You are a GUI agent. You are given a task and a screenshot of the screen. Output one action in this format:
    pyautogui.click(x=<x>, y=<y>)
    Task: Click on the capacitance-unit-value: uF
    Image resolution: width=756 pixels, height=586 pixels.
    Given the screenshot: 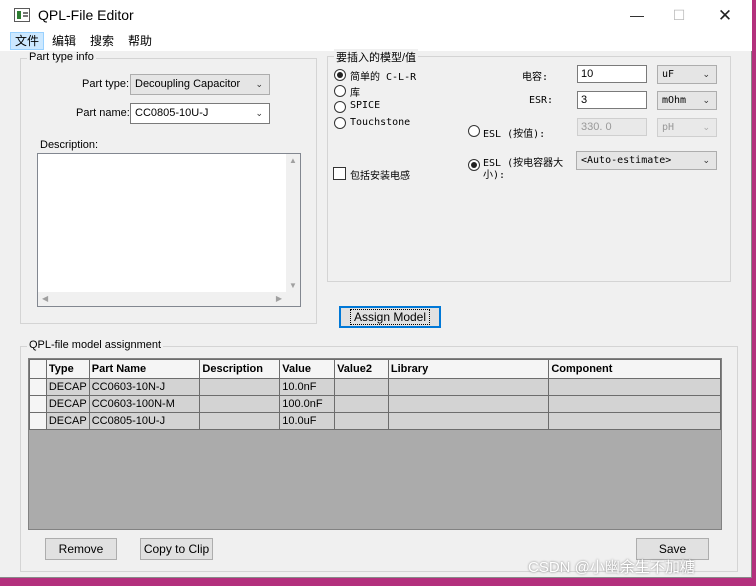 What is the action you would take?
    pyautogui.click(x=668, y=74)
    